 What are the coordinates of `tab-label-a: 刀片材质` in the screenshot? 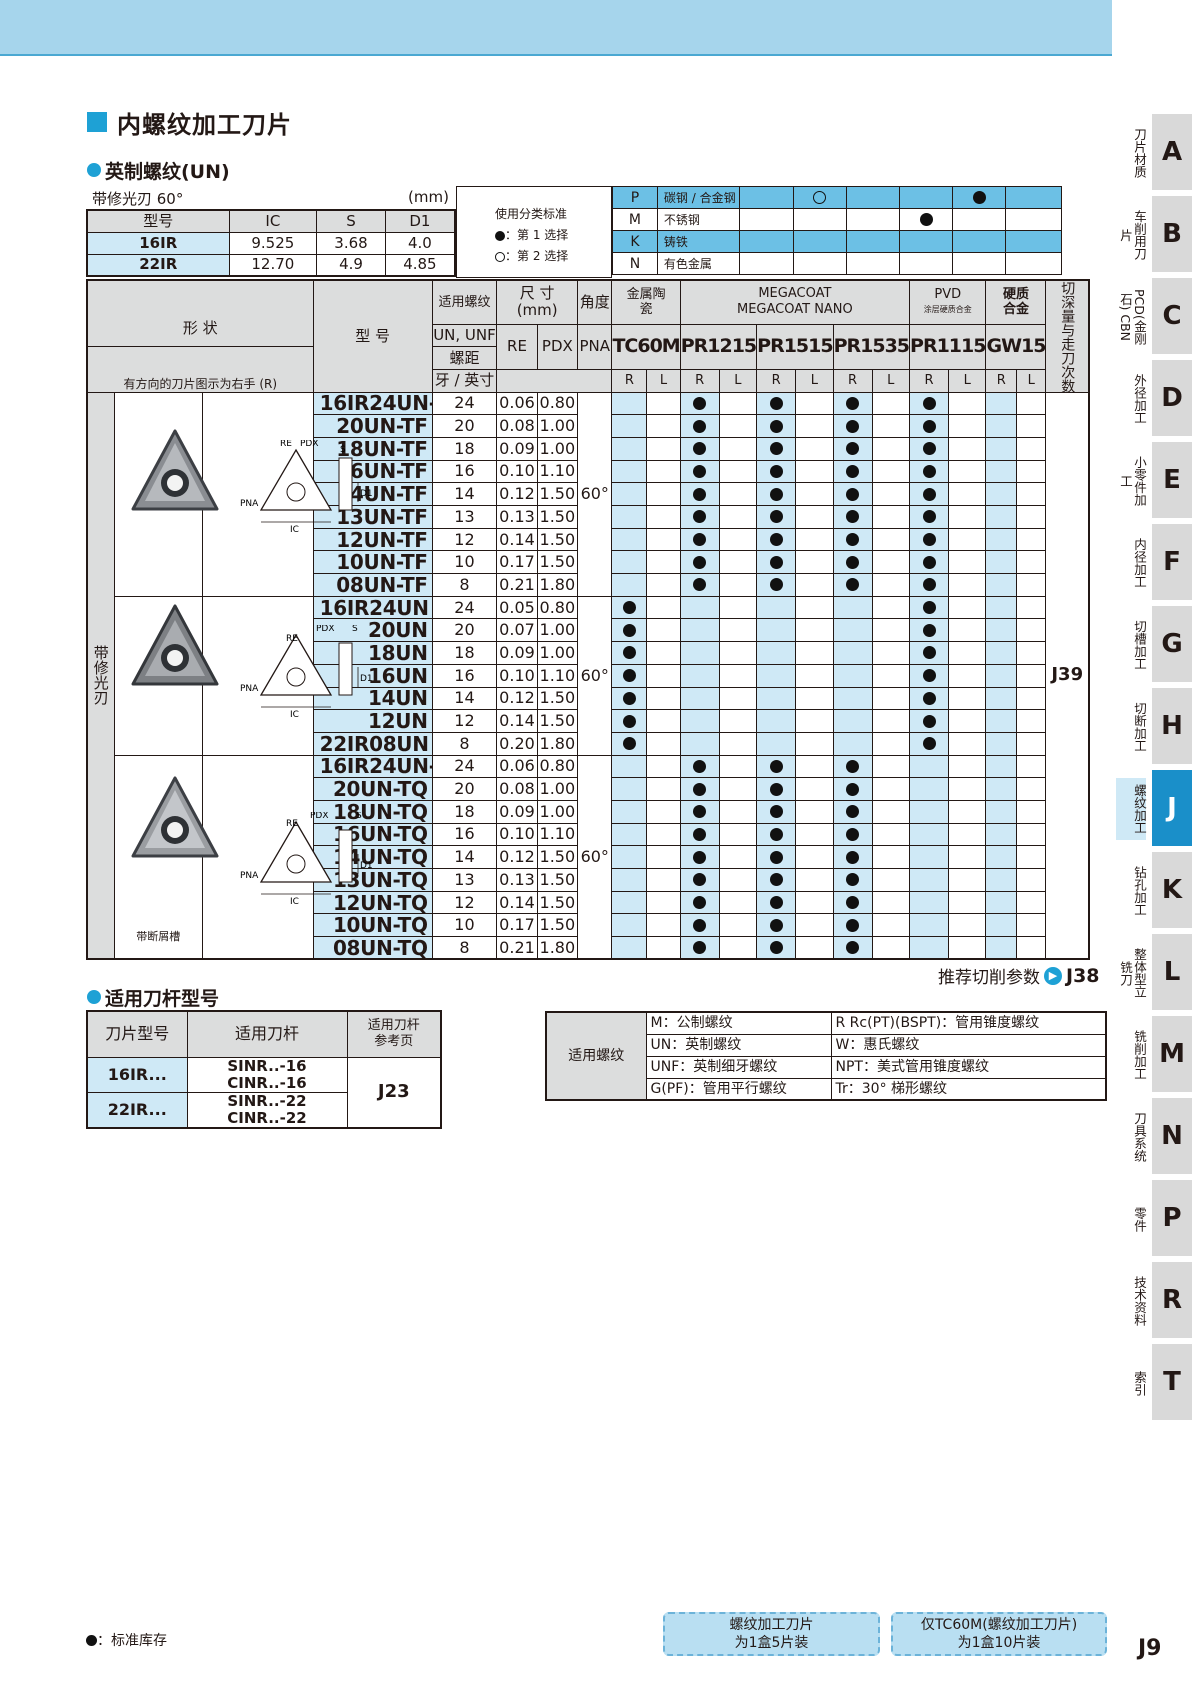 It's located at (1131, 153).